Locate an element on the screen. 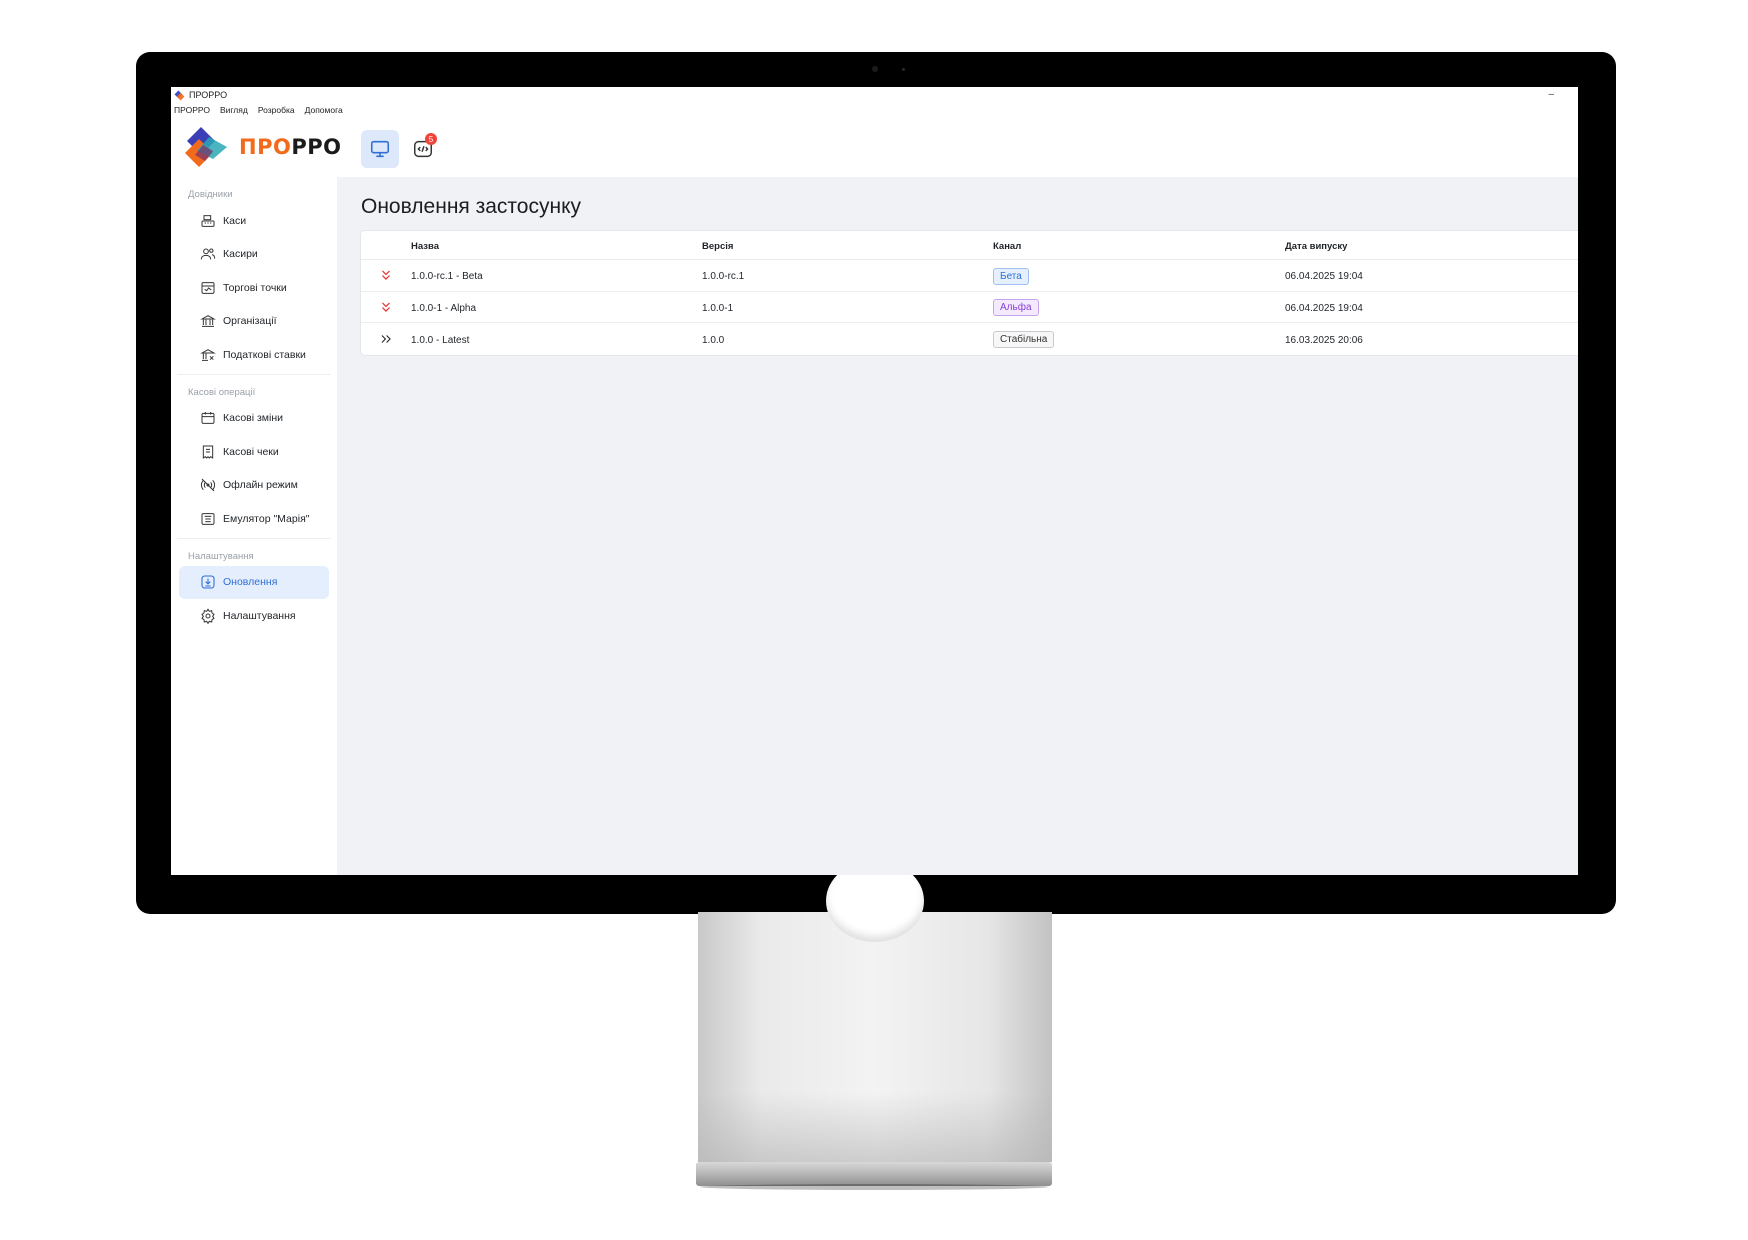 This screenshot has height=1240, width=1748. menu-item-app: ПРОРРО is located at coordinates (192, 110).